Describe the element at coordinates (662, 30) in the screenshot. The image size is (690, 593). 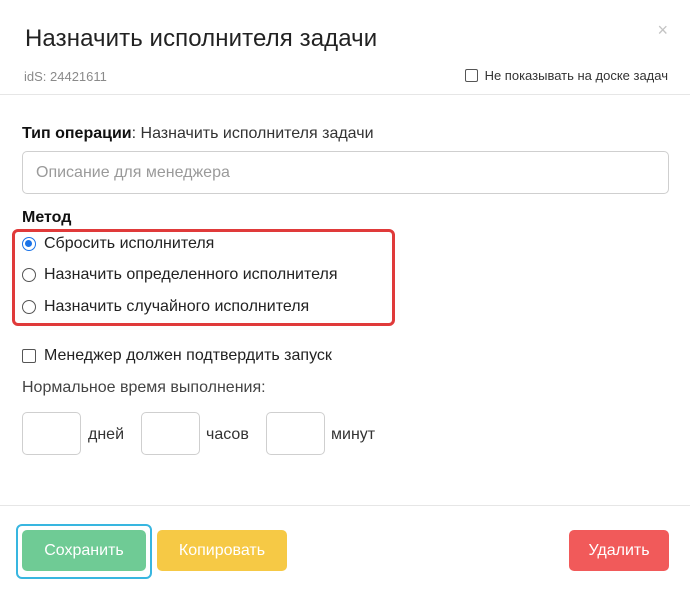
I see `close-icon: ×` at that location.